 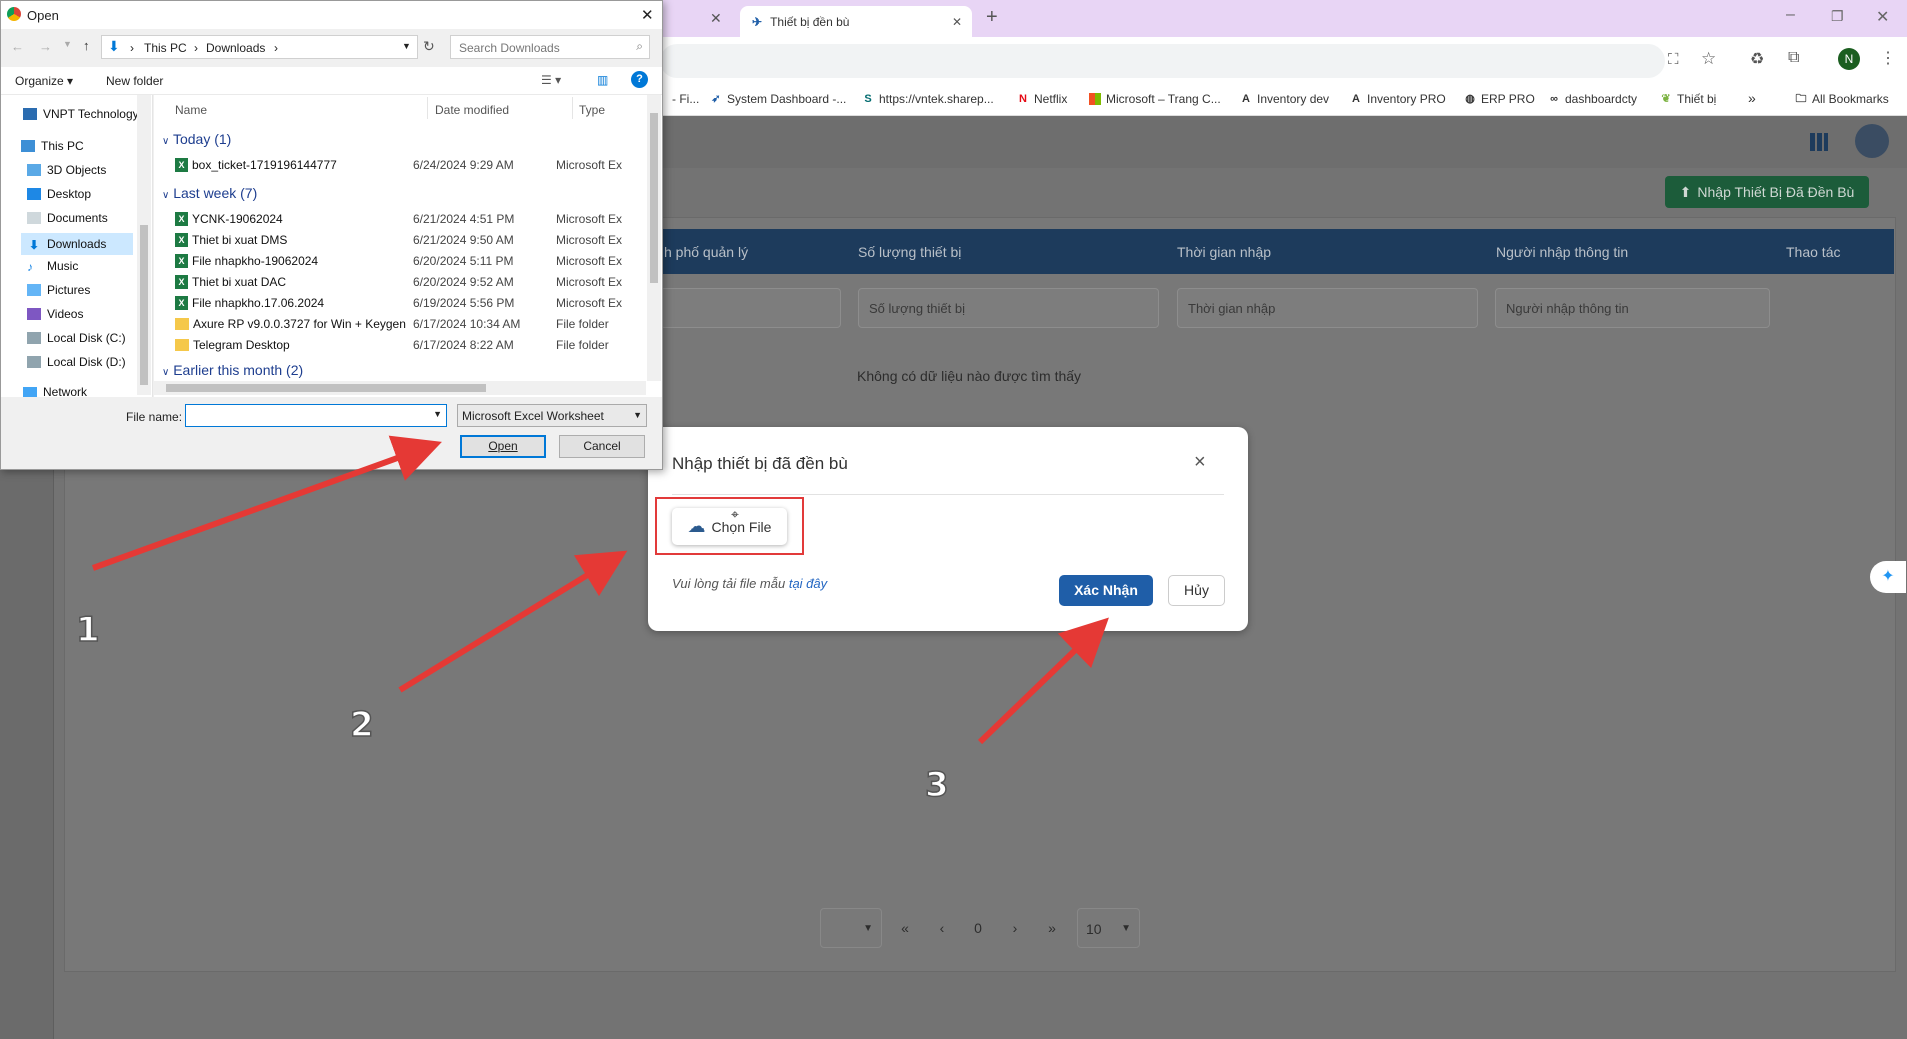 What do you see at coordinates (361, 725) in the screenshot?
I see `step-number: 2` at bounding box center [361, 725].